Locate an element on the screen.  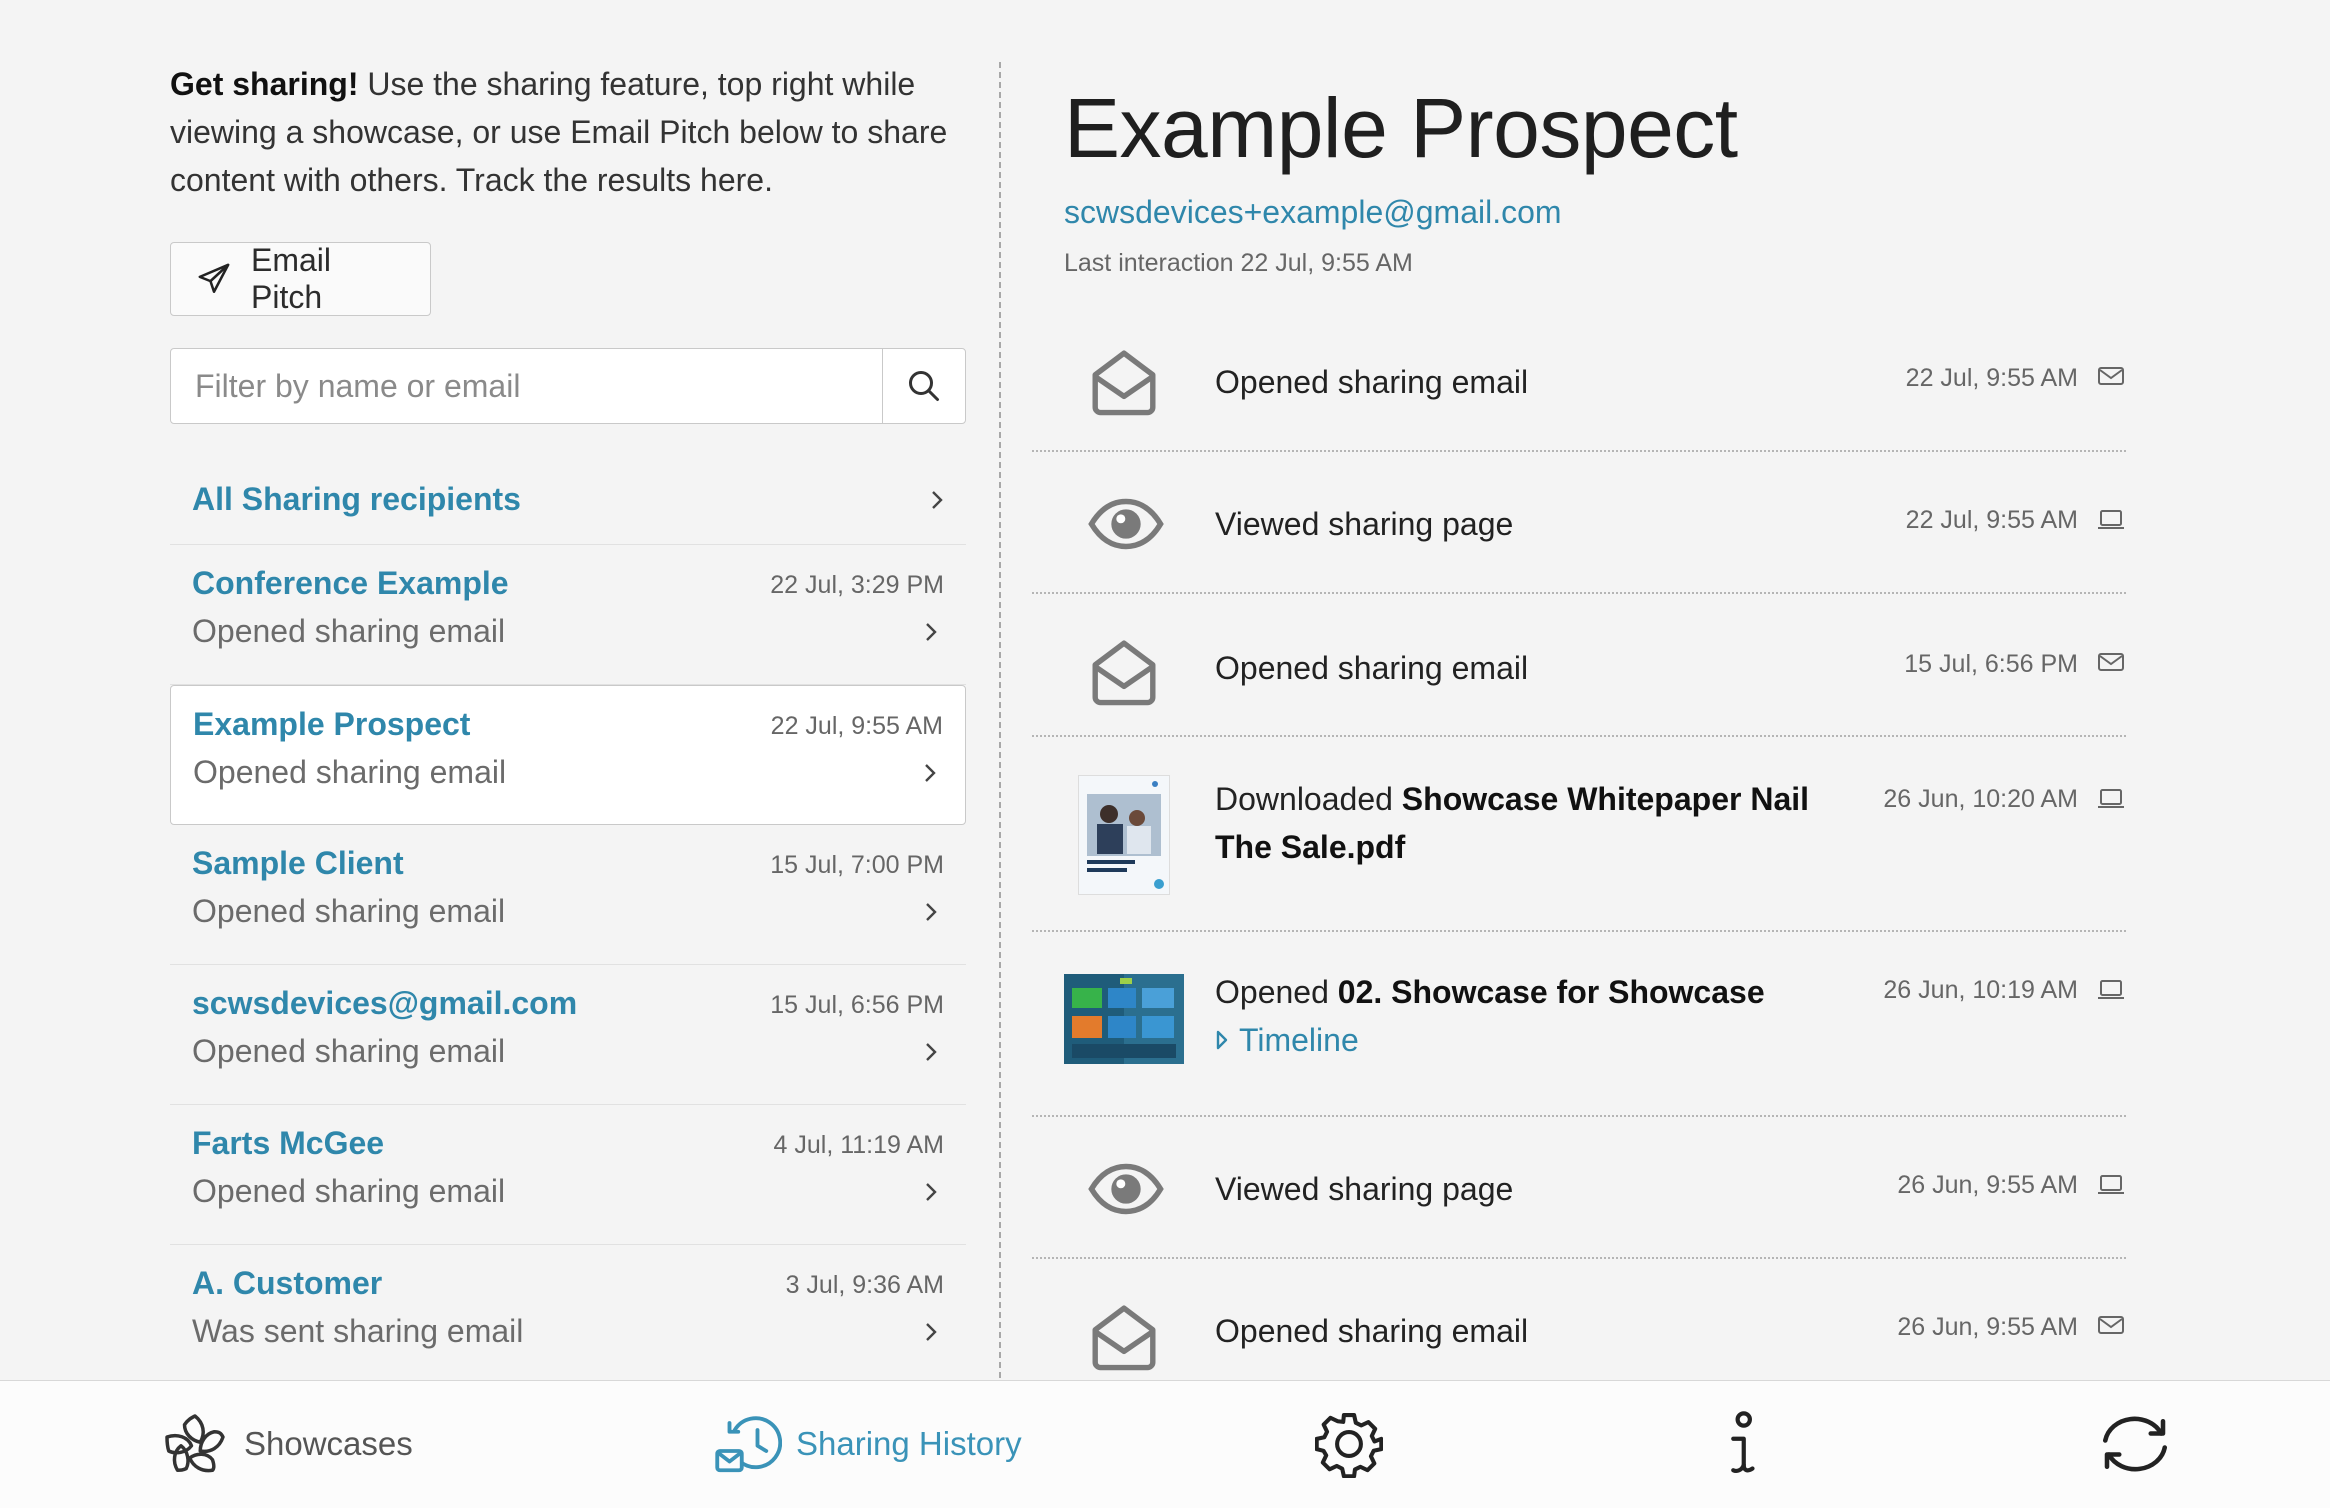
panel-divider is located at coordinates (1000, 720).